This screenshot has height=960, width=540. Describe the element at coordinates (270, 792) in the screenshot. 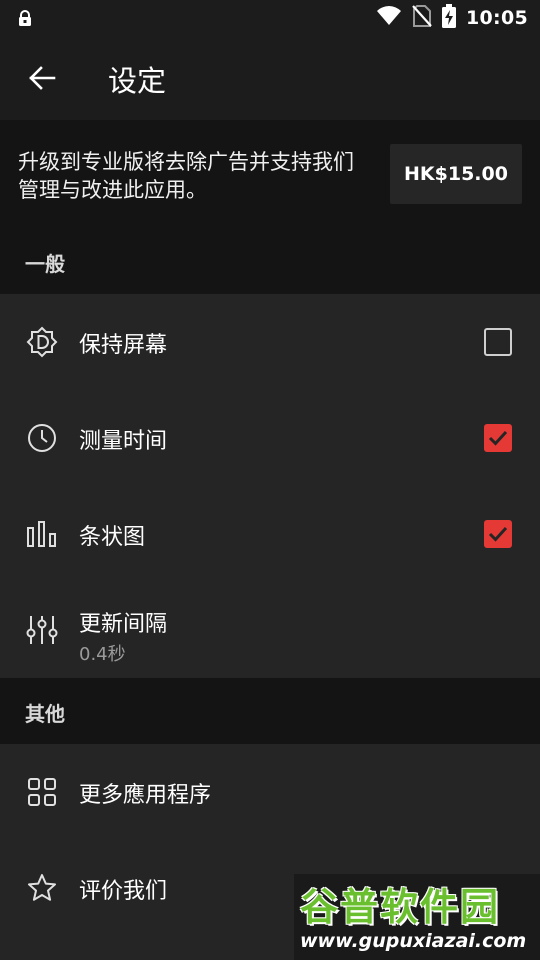

I see `setting-more-apps: 更多應用程序` at that location.